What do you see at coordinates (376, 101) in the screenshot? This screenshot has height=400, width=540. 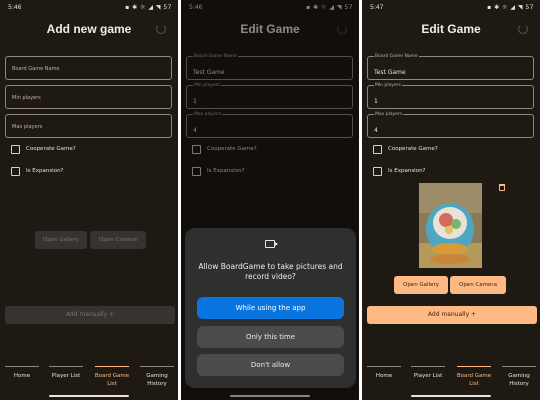 I see `field-value: 1` at bounding box center [376, 101].